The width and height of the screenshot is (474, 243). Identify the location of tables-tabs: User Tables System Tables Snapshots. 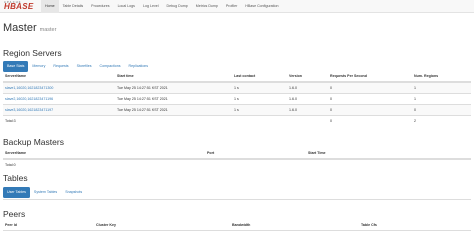
(44, 192).